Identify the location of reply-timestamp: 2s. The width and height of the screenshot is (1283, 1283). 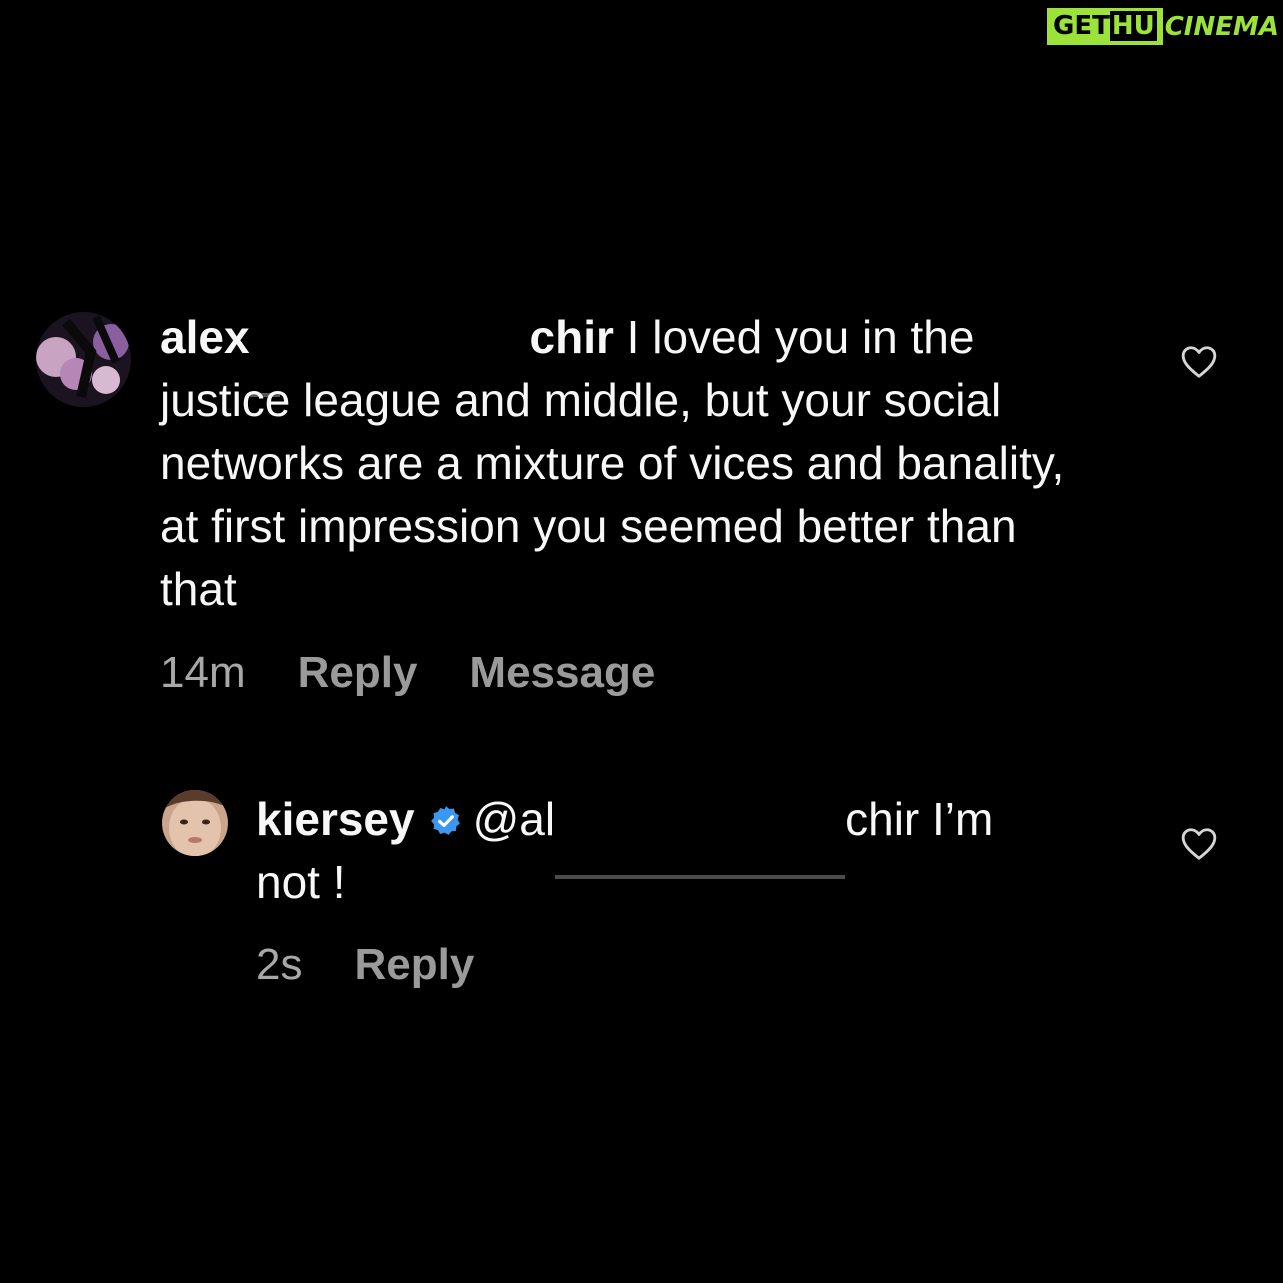
(279, 964).